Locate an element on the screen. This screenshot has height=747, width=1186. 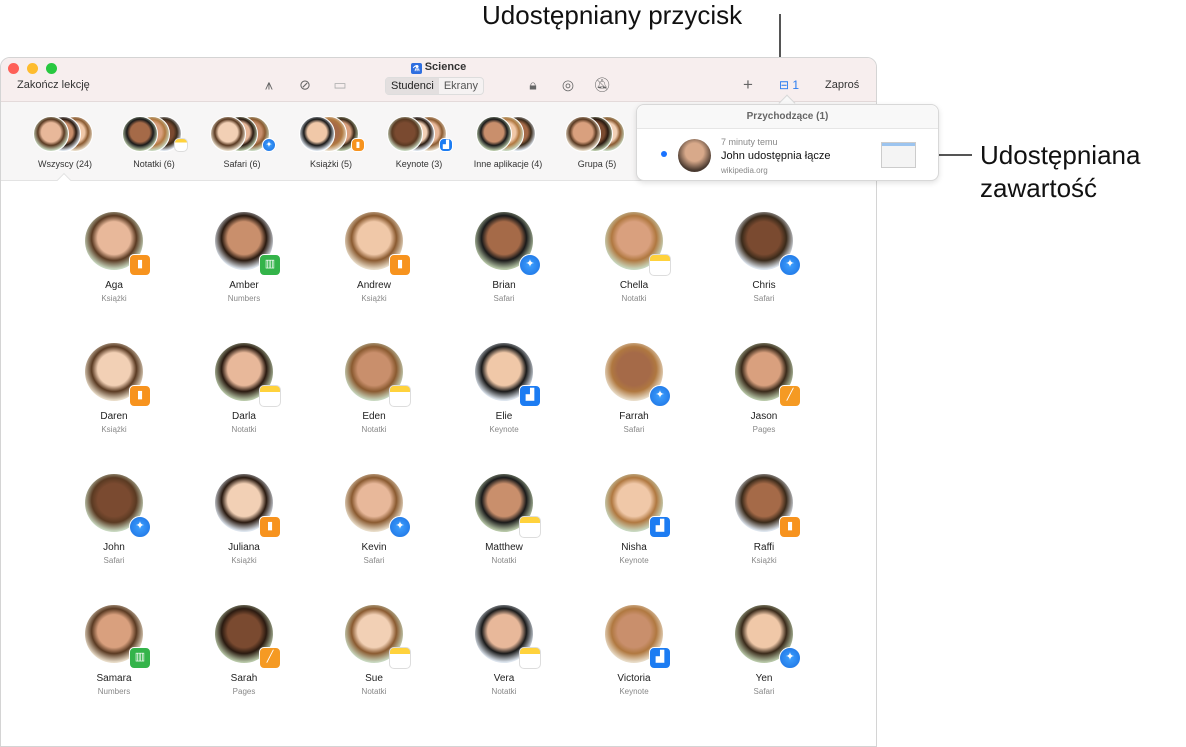
student-name: Eden is located at coordinates (374, 416).